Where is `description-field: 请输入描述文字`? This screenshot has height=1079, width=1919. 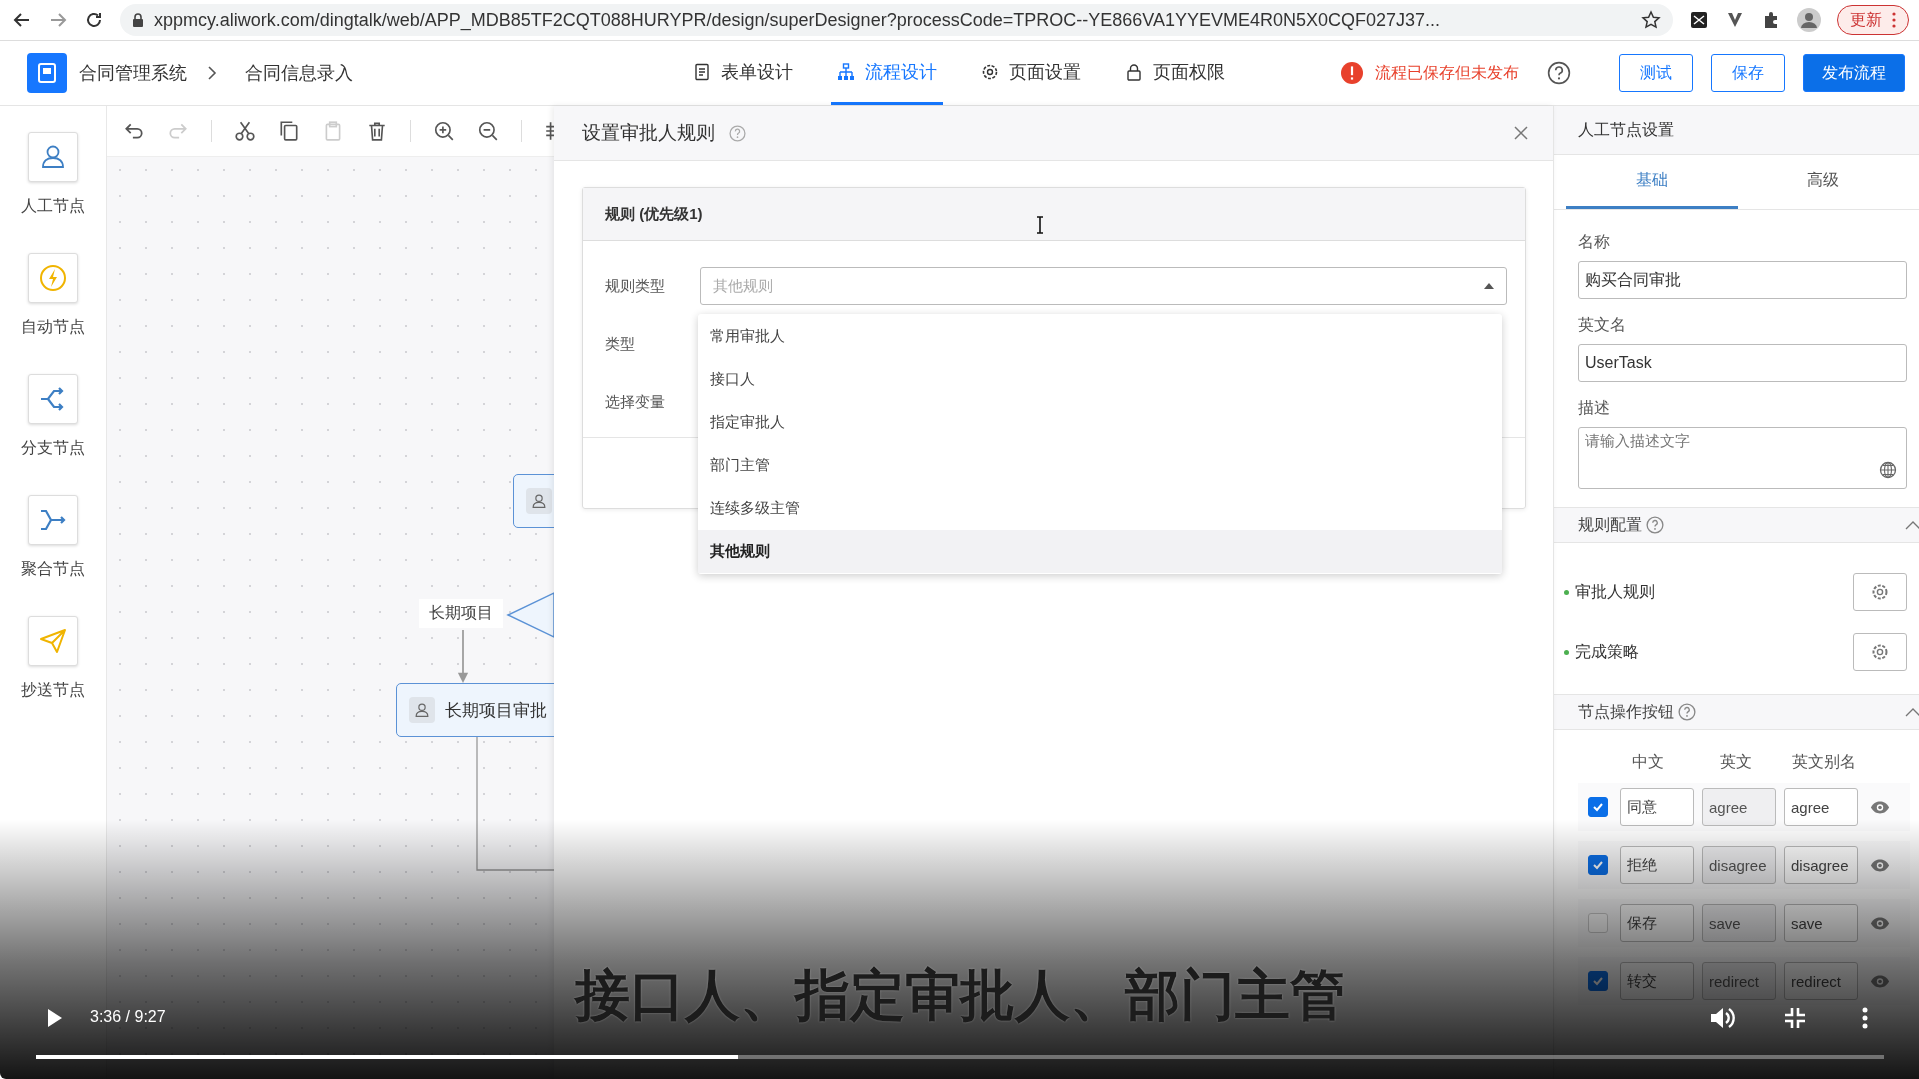 description-field: 请输入描述文字 is located at coordinates (1742, 458).